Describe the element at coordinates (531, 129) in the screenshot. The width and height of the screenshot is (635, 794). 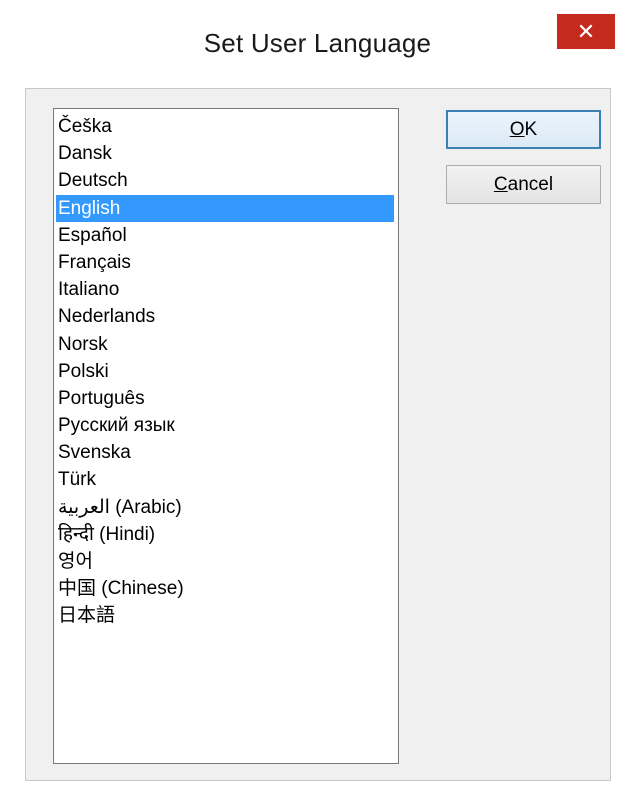
I see `ok-label-rest: K` at that location.